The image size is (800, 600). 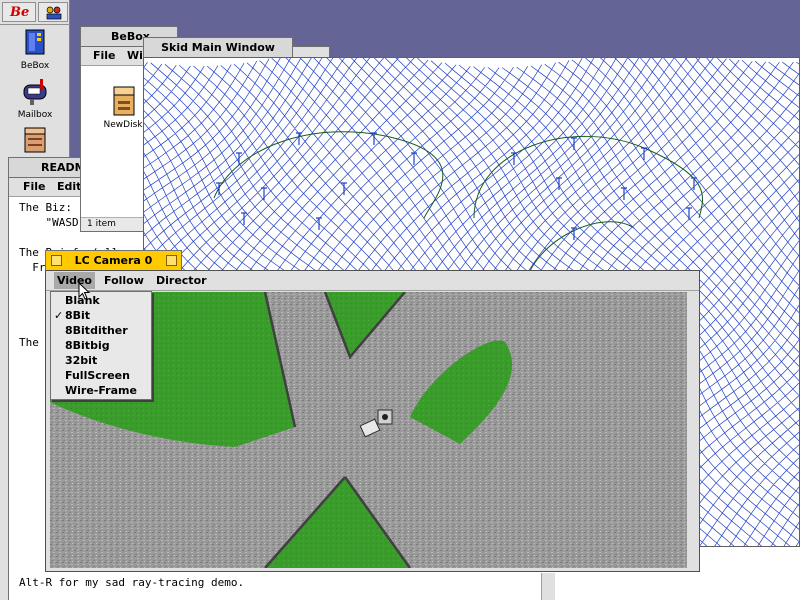 I want to click on camera-menu-follow: Follow, so click(x=124, y=281).